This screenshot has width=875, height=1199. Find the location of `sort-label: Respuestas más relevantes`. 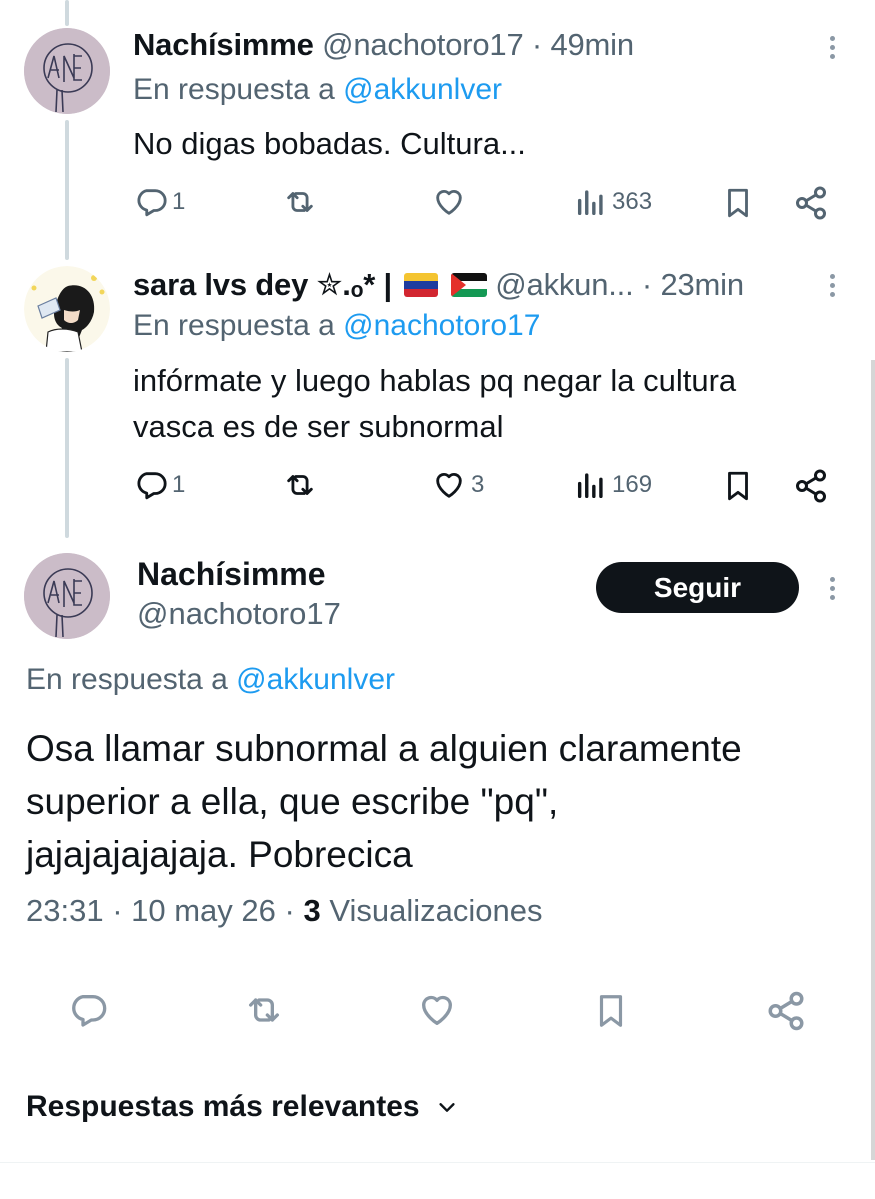

sort-label: Respuestas más relevantes is located at coordinates (223, 1106).